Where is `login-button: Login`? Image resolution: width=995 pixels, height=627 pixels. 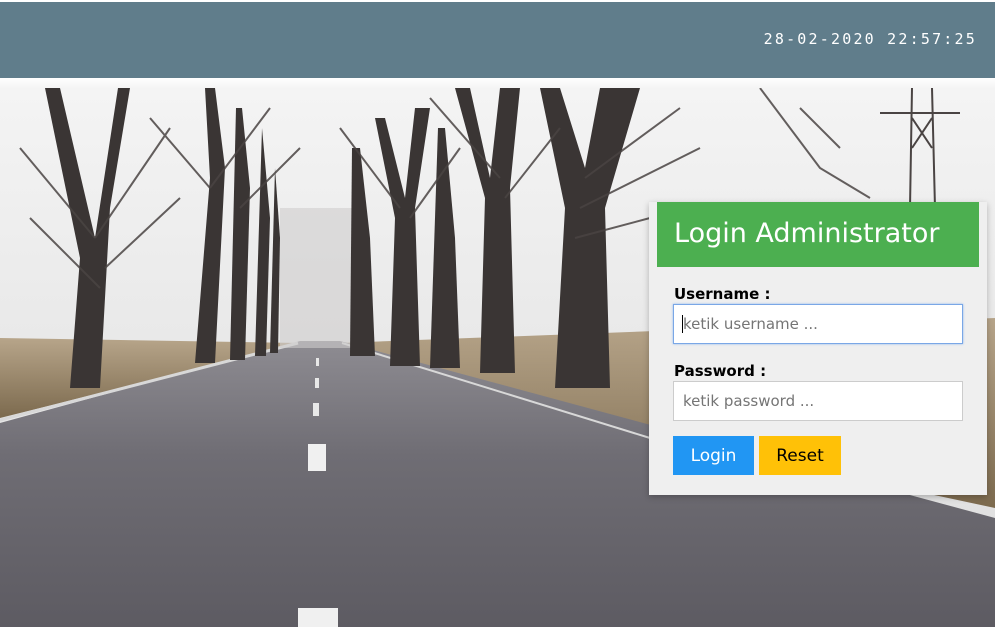 login-button: Login is located at coordinates (713, 455).